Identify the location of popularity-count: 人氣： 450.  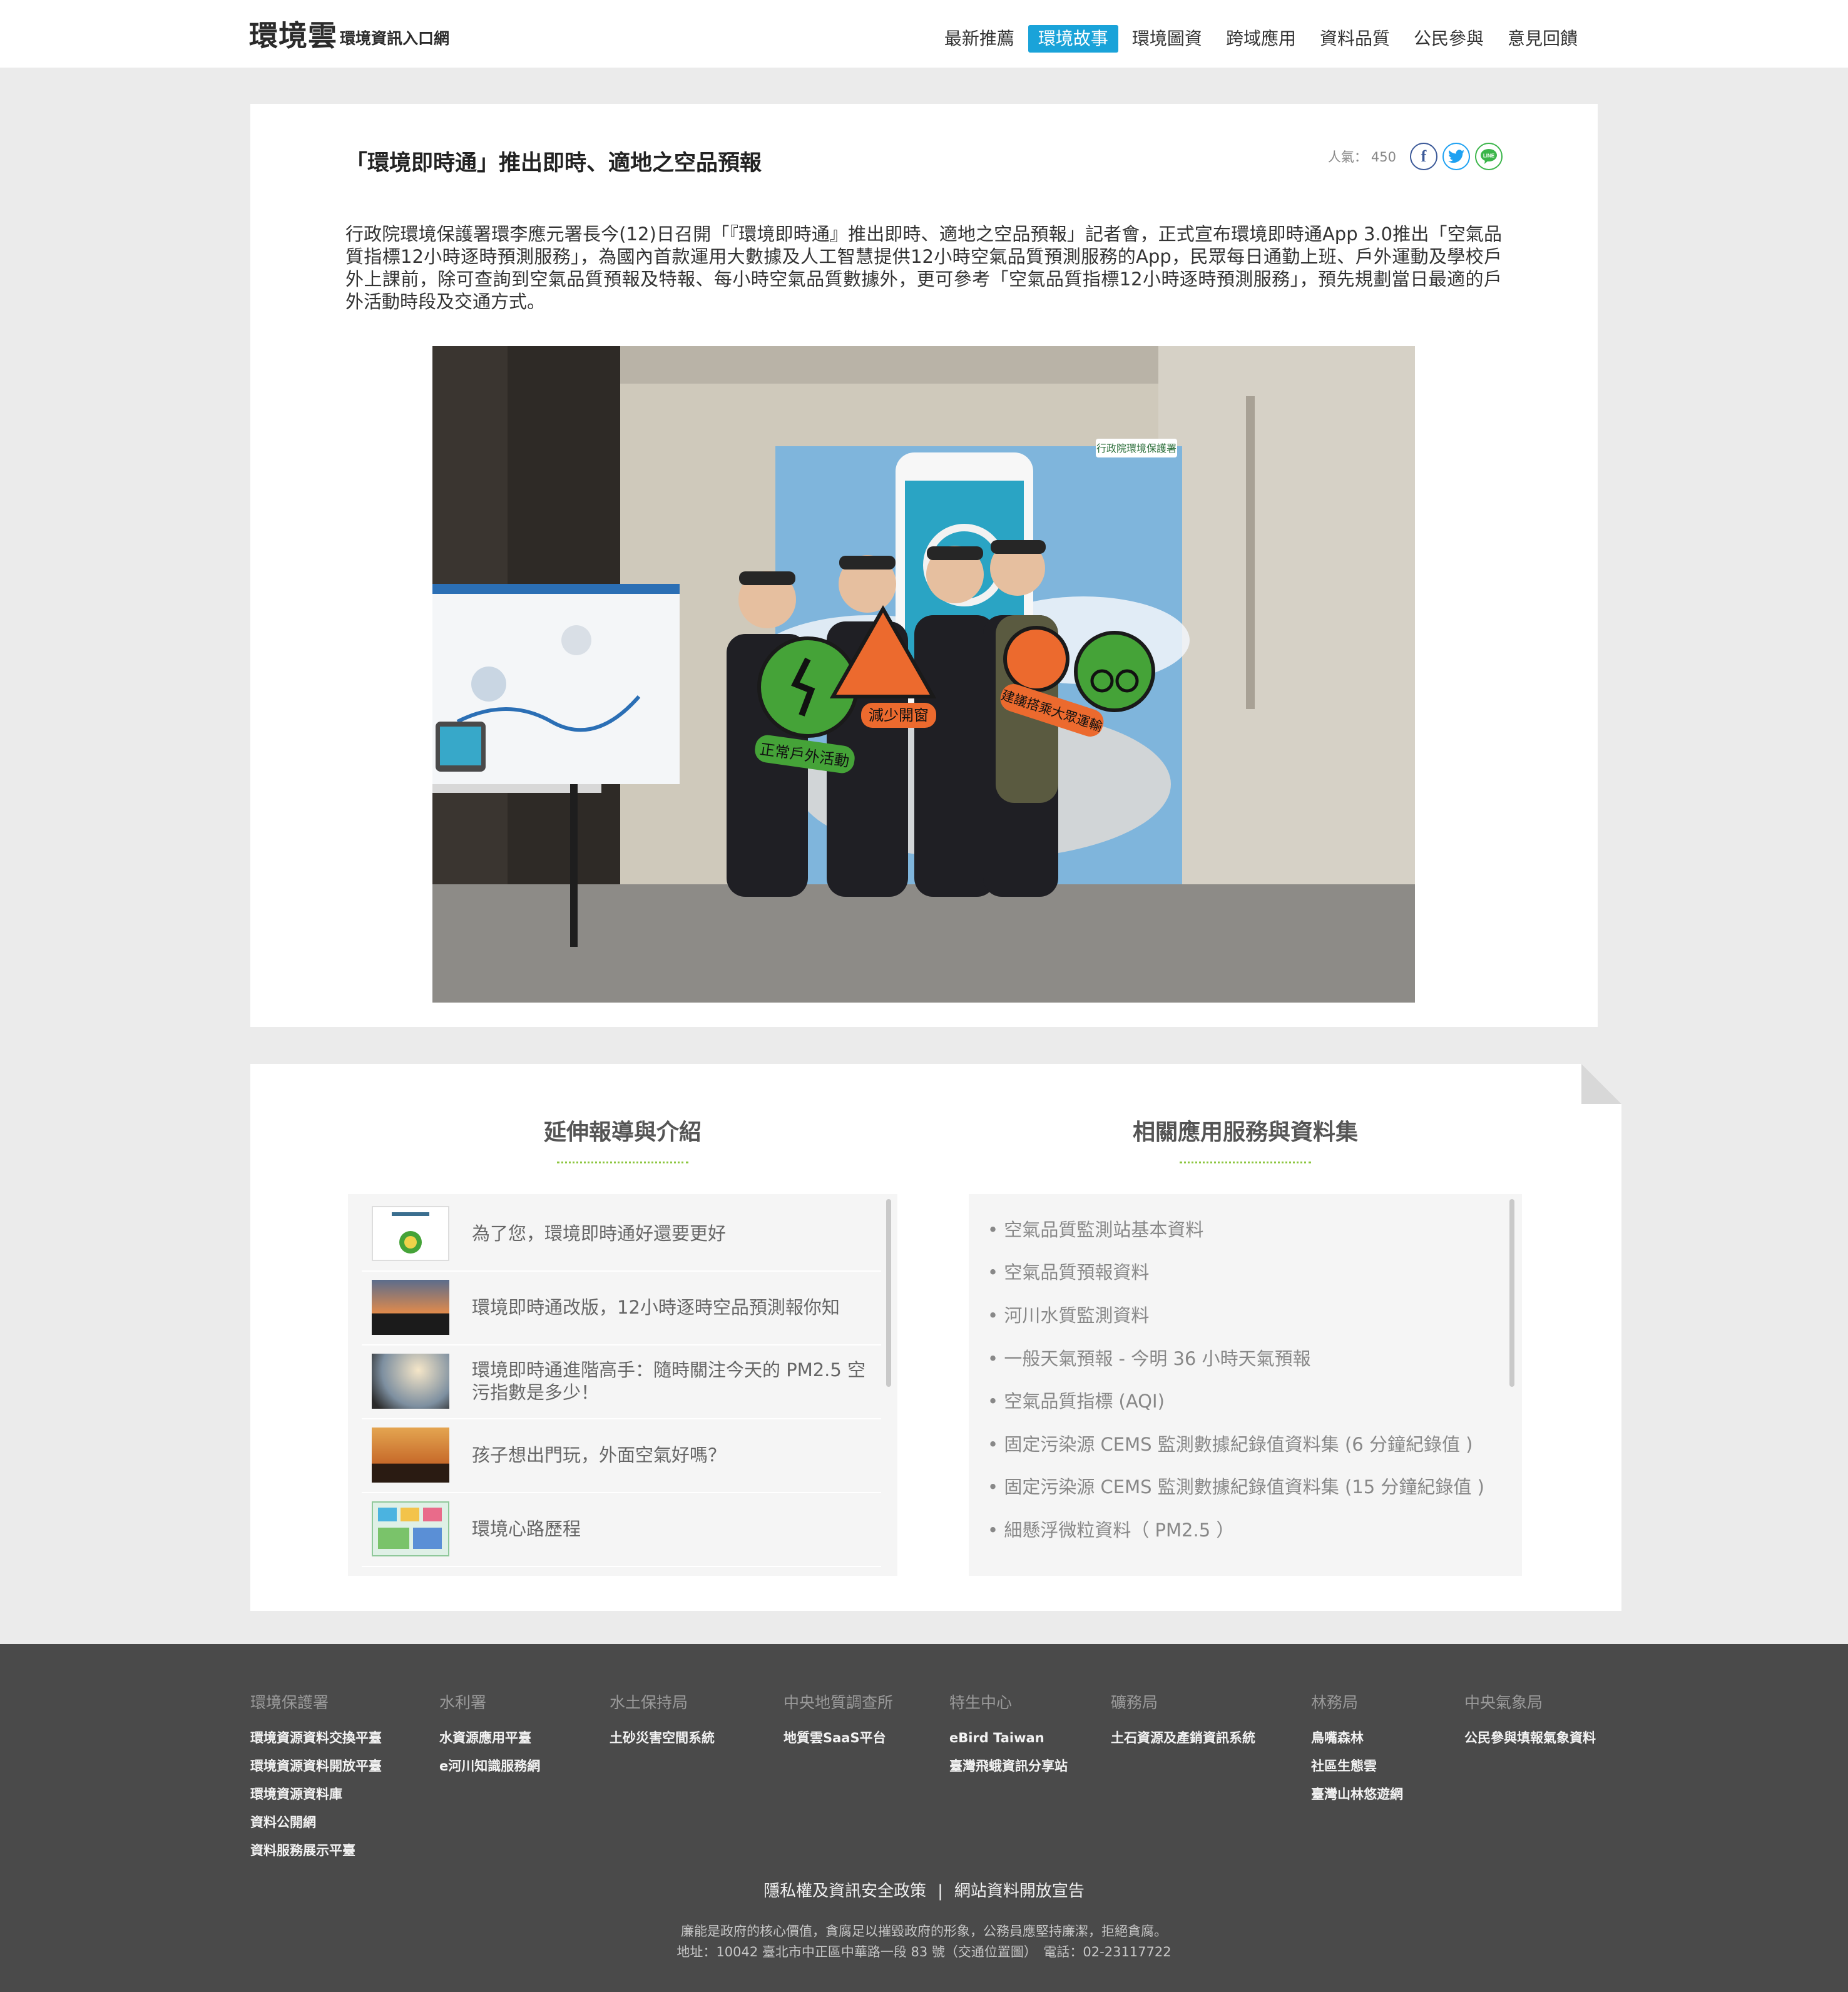
(1362, 158).